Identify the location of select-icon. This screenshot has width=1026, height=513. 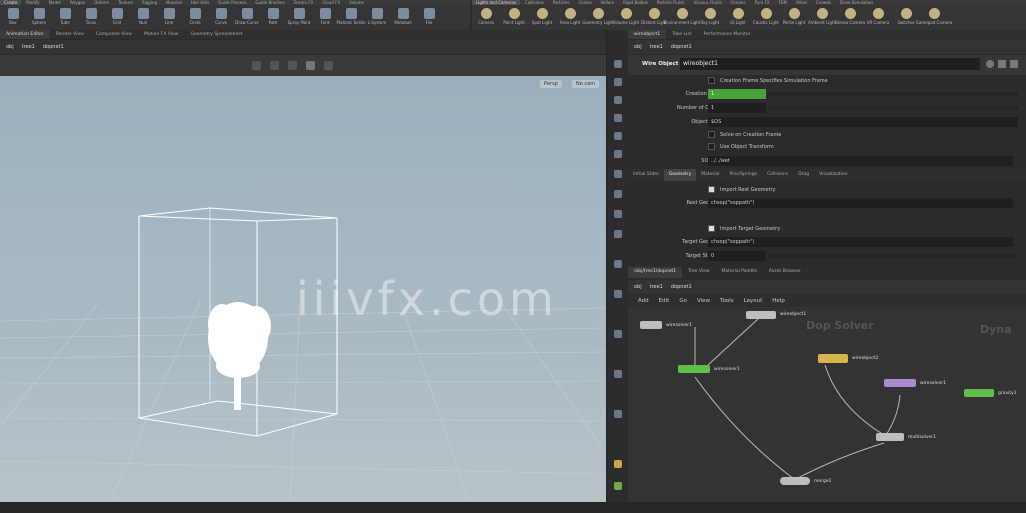
(274, 65).